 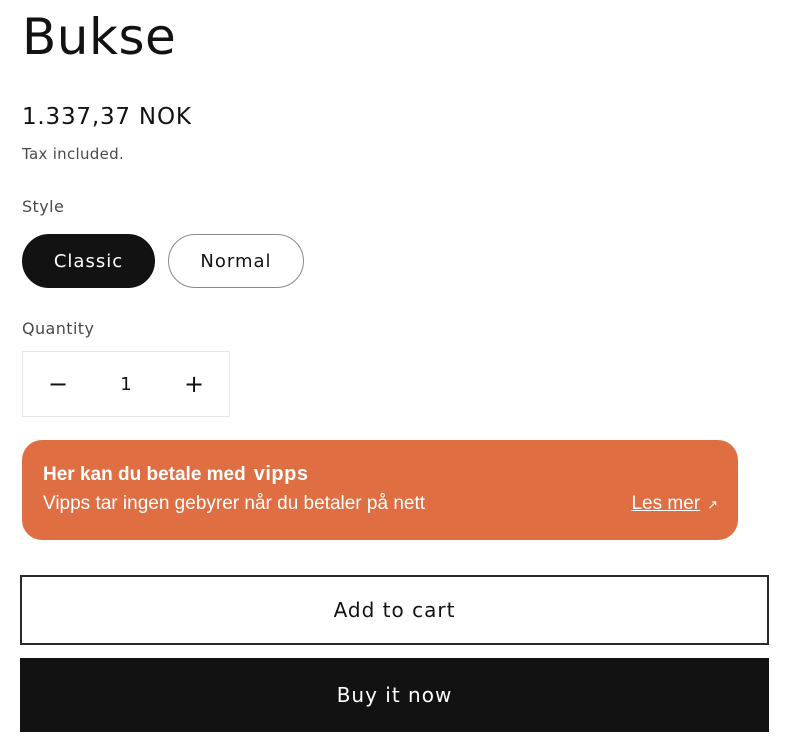 I want to click on buy-now-label: Buy it now, so click(x=394, y=695).